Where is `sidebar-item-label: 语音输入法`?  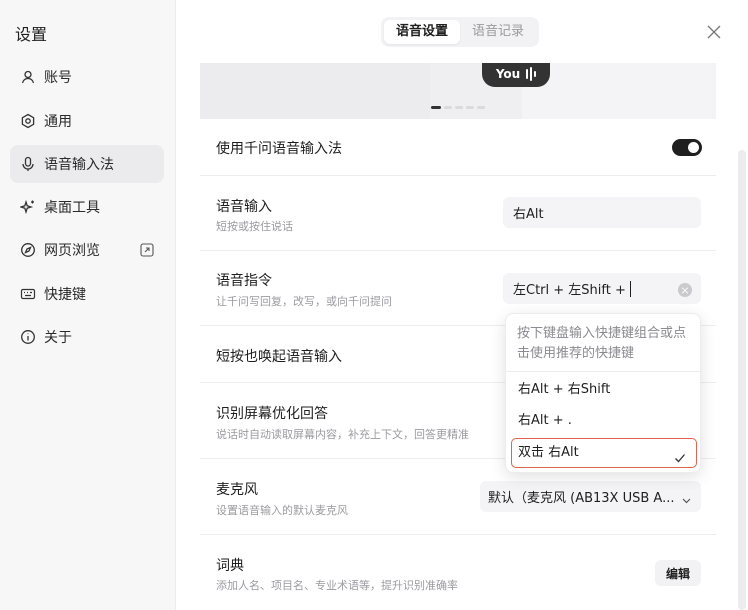
sidebar-item-label: 语音输入法 is located at coordinates (79, 165).